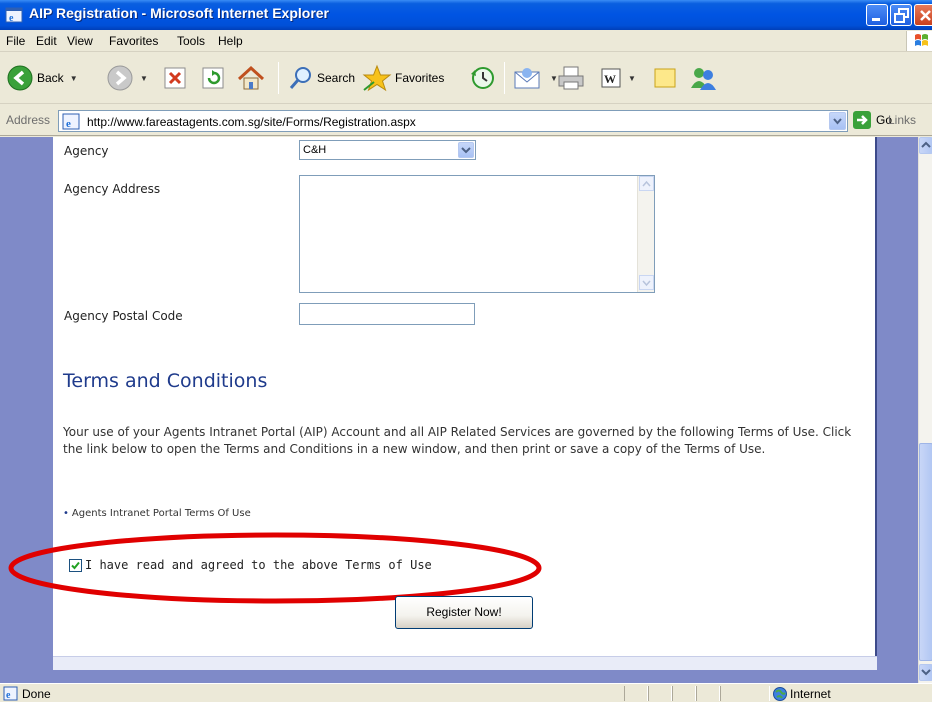  I want to click on mail-icon, so click(527, 78).